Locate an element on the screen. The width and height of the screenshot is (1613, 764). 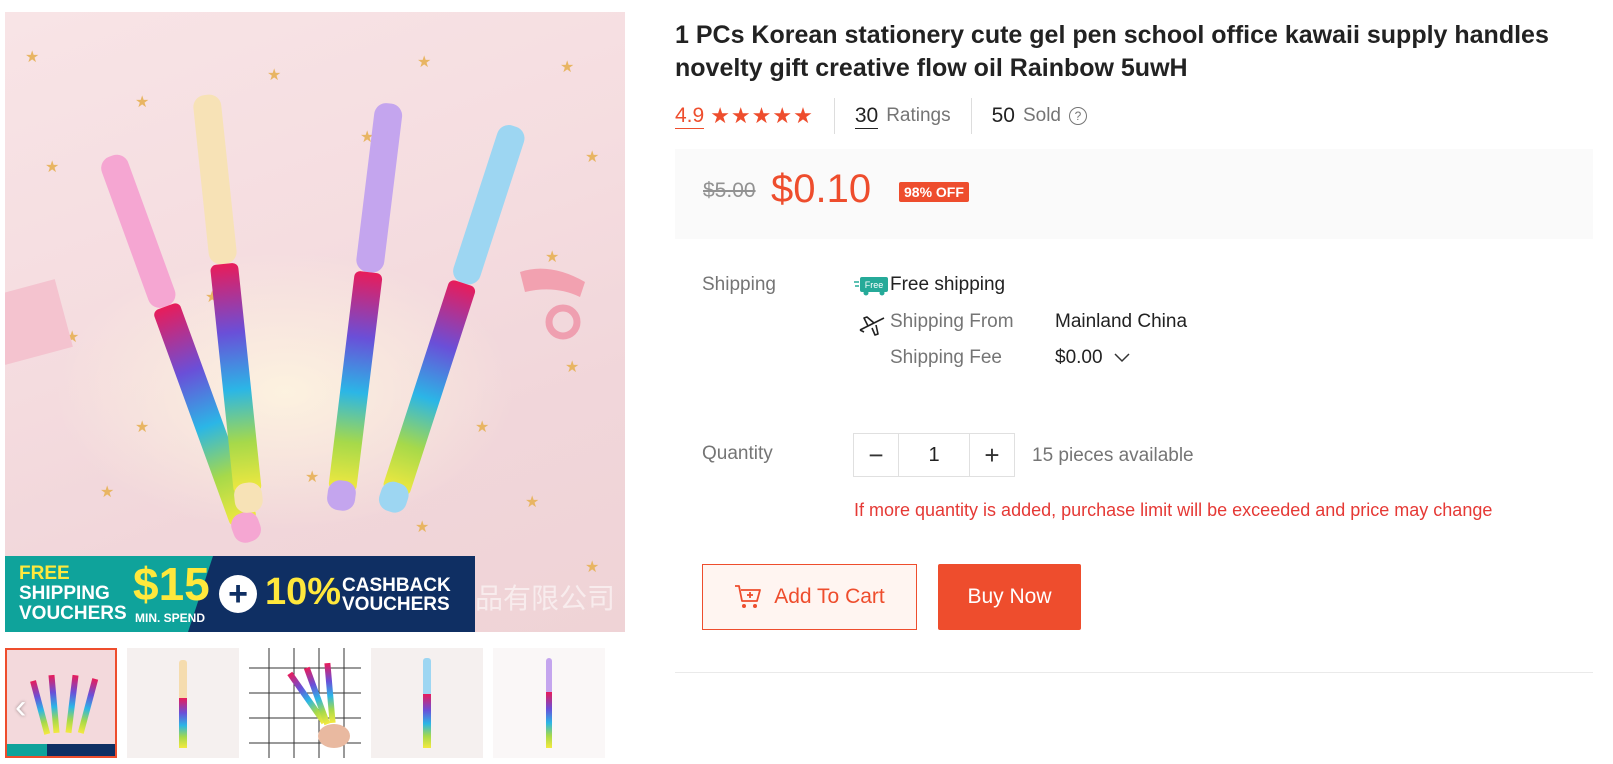
quantity-input: 1 is located at coordinates (934, 455).